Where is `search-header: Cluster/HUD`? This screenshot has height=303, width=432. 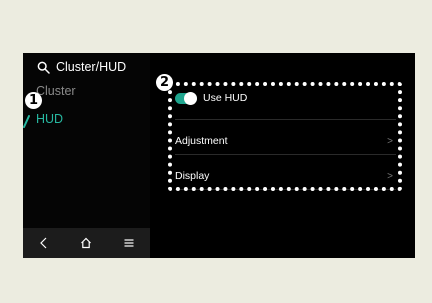 search-header: Cluster/HUD is located at coordinates (81, 67).